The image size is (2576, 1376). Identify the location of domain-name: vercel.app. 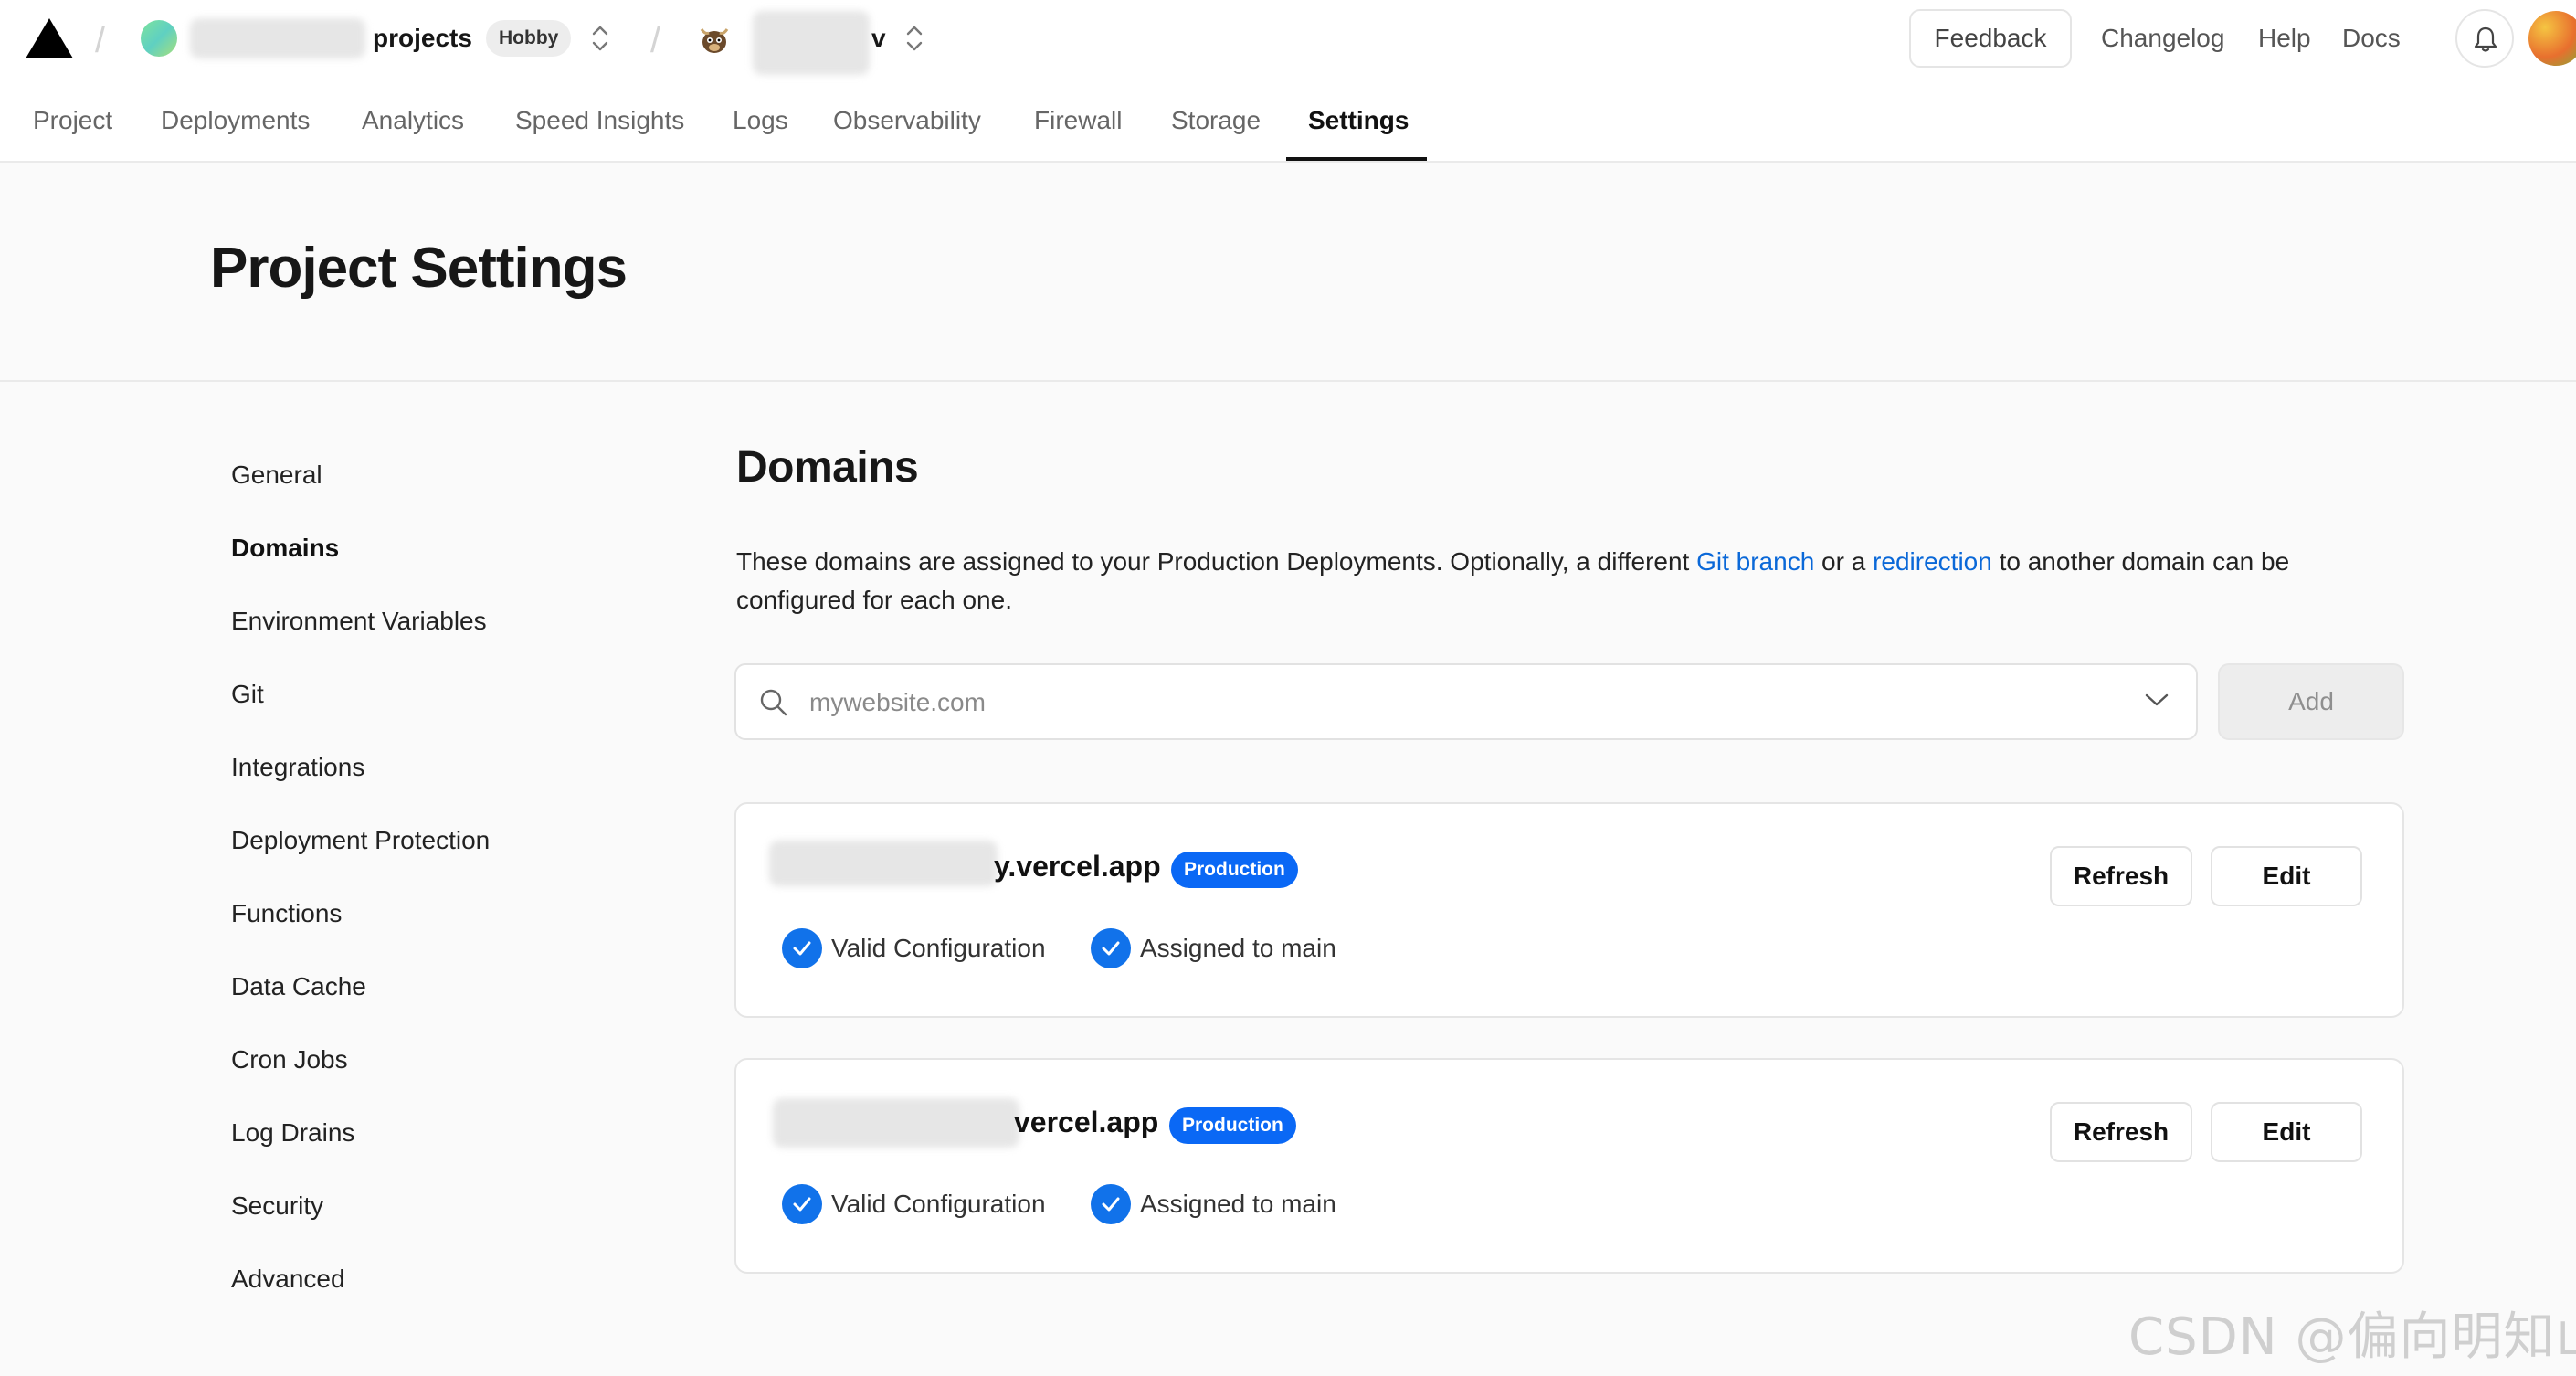
(1086, 1122).